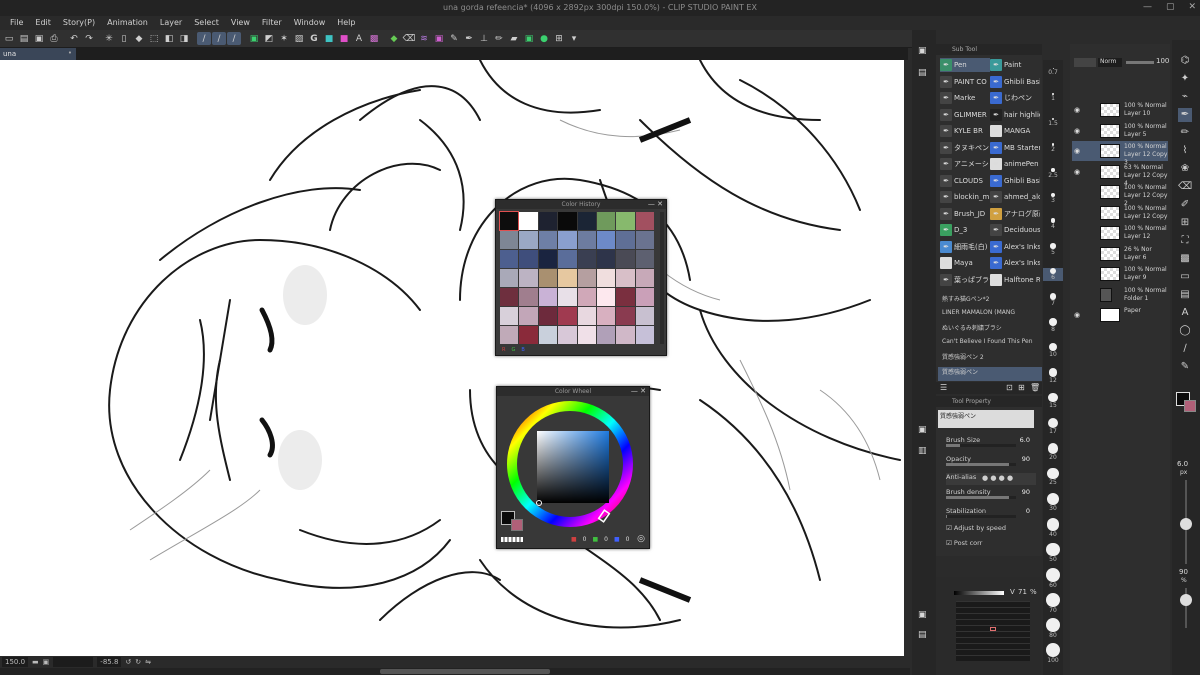 The image size is (1200, 675). Describe the element at coordinates (965, 65) in the screenshot. I see `subtool-item: ✒ Pen` at that location.